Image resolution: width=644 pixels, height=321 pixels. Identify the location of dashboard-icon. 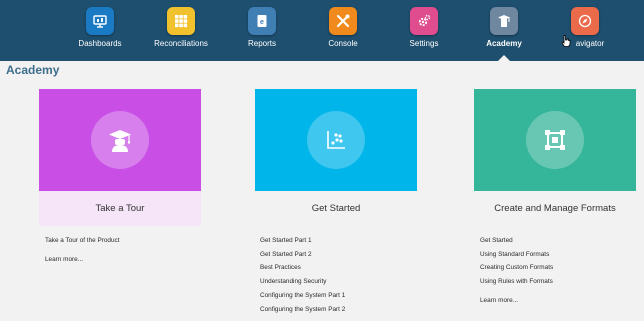
(100, 21).